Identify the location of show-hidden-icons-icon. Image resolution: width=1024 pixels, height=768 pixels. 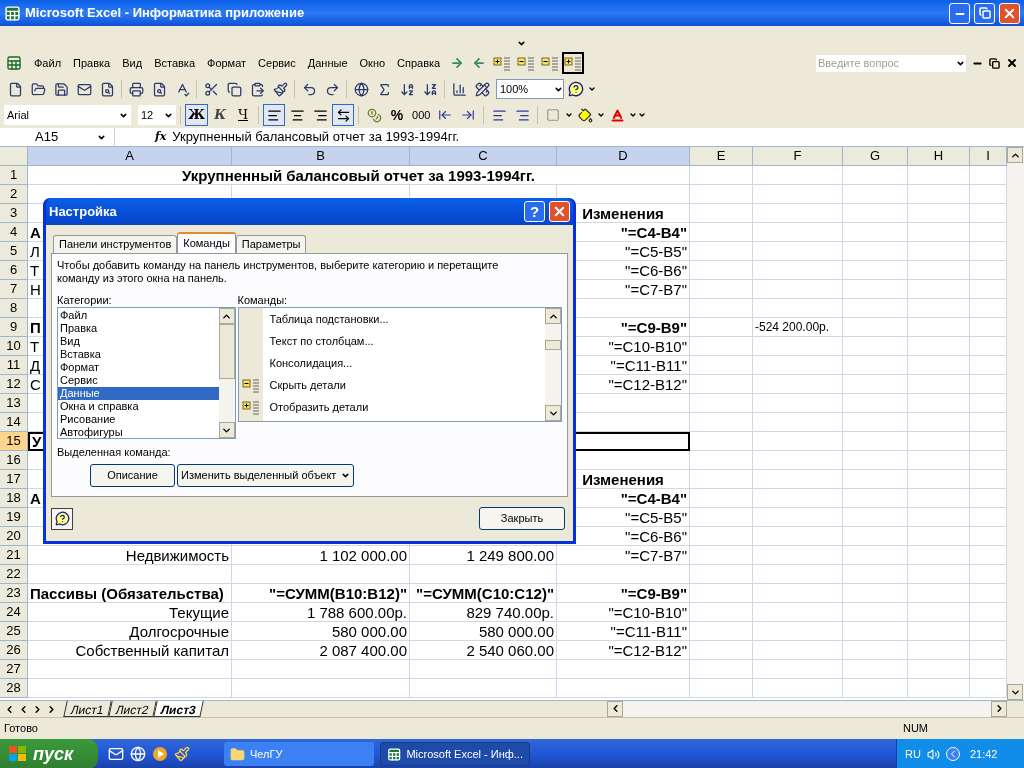
(952, 754).